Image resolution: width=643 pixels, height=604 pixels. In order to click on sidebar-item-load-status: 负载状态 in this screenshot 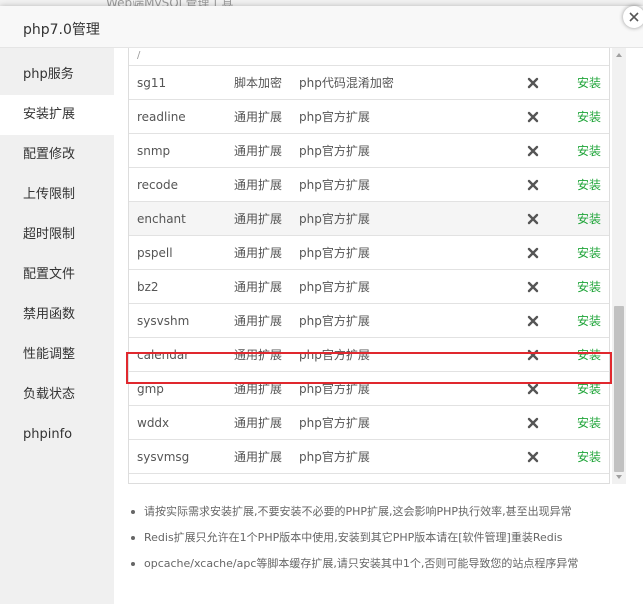, I will do `click(57, 395)`.